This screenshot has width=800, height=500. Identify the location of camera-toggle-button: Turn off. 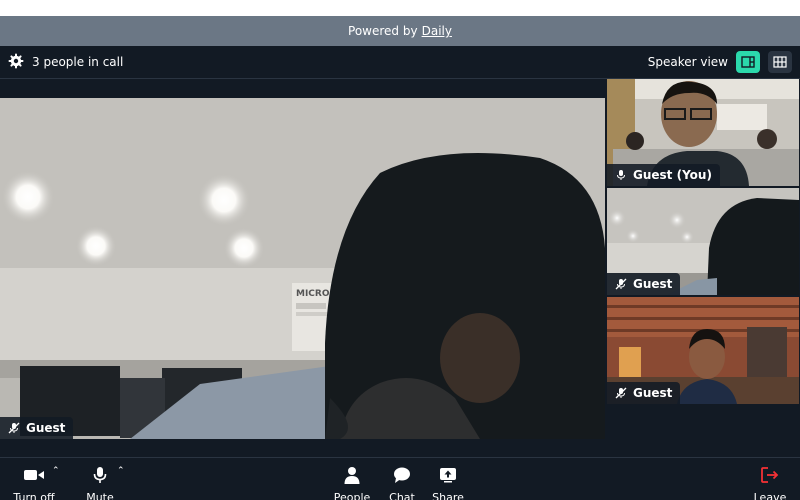
(34, 479).